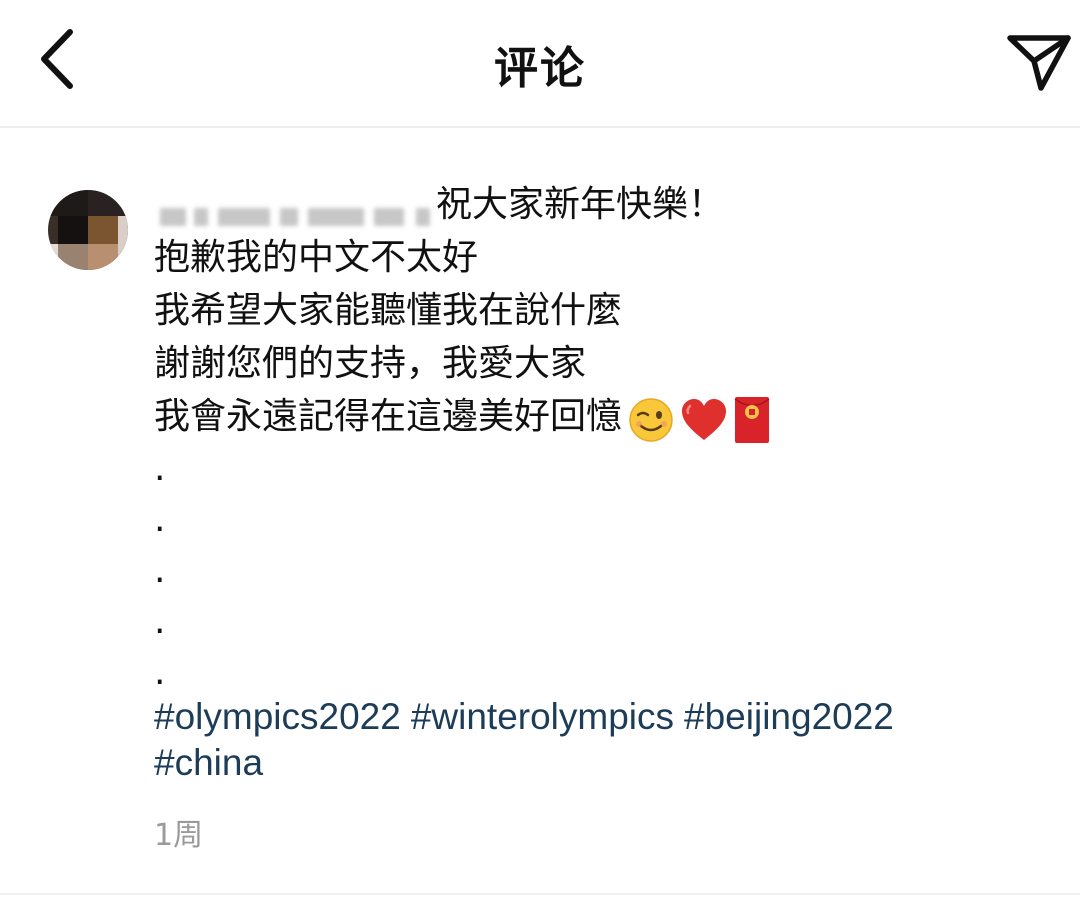 The image size is (1080, 901). I want to click on hashtag-link: #winterolympics, so click(542, 716).